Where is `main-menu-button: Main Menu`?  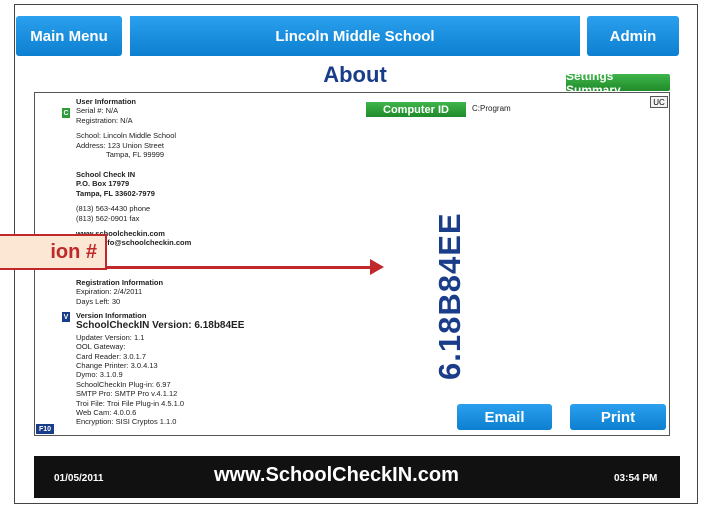 main-menu-button: Main Menu is located at coordinates (69, 36).